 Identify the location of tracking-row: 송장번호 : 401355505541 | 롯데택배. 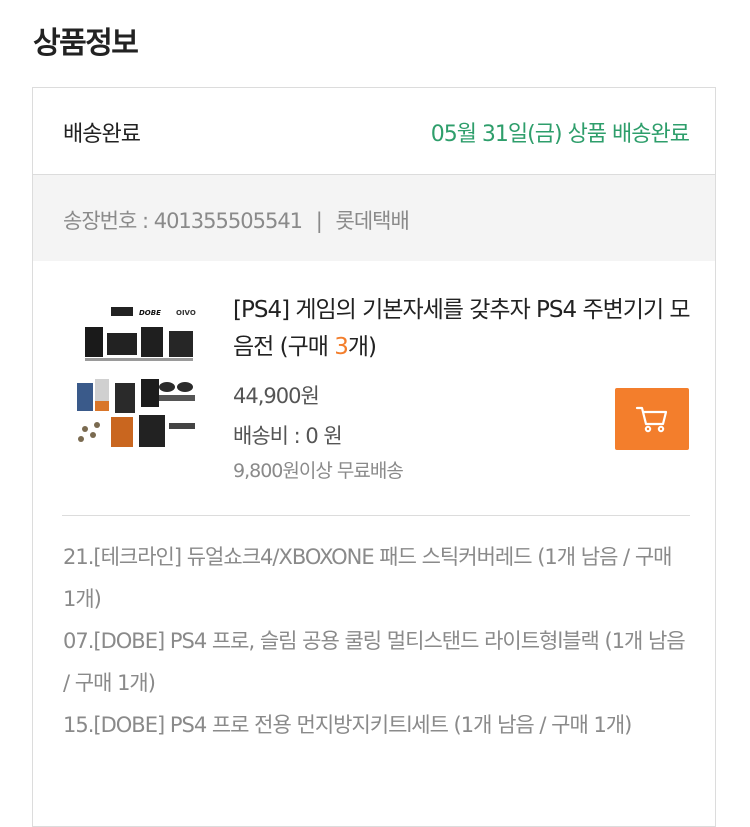
(374, 218).